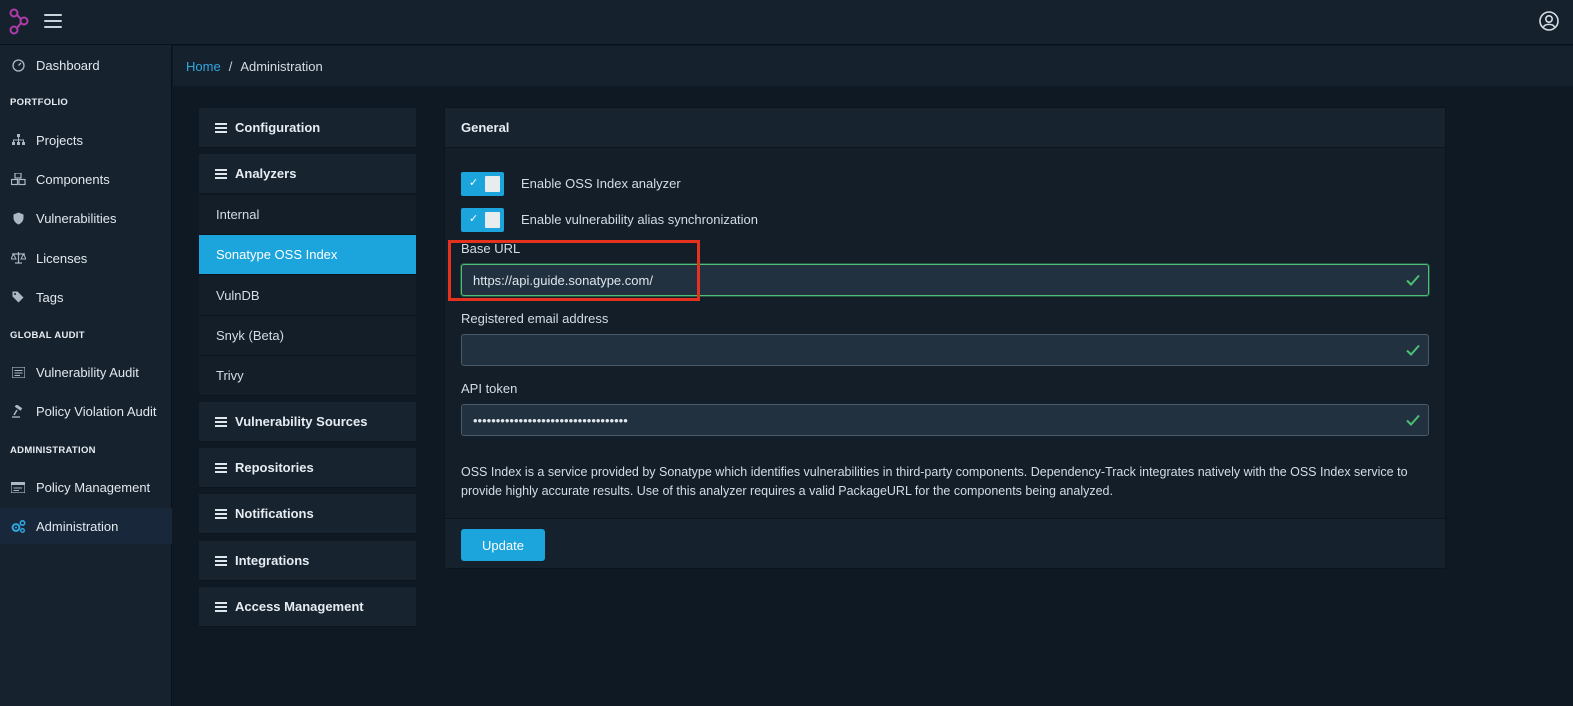  What do you see at coordinates (19, 22) in the screenshot?
I see `dependency-track-logo-icon` at bounding box center [19, 22].